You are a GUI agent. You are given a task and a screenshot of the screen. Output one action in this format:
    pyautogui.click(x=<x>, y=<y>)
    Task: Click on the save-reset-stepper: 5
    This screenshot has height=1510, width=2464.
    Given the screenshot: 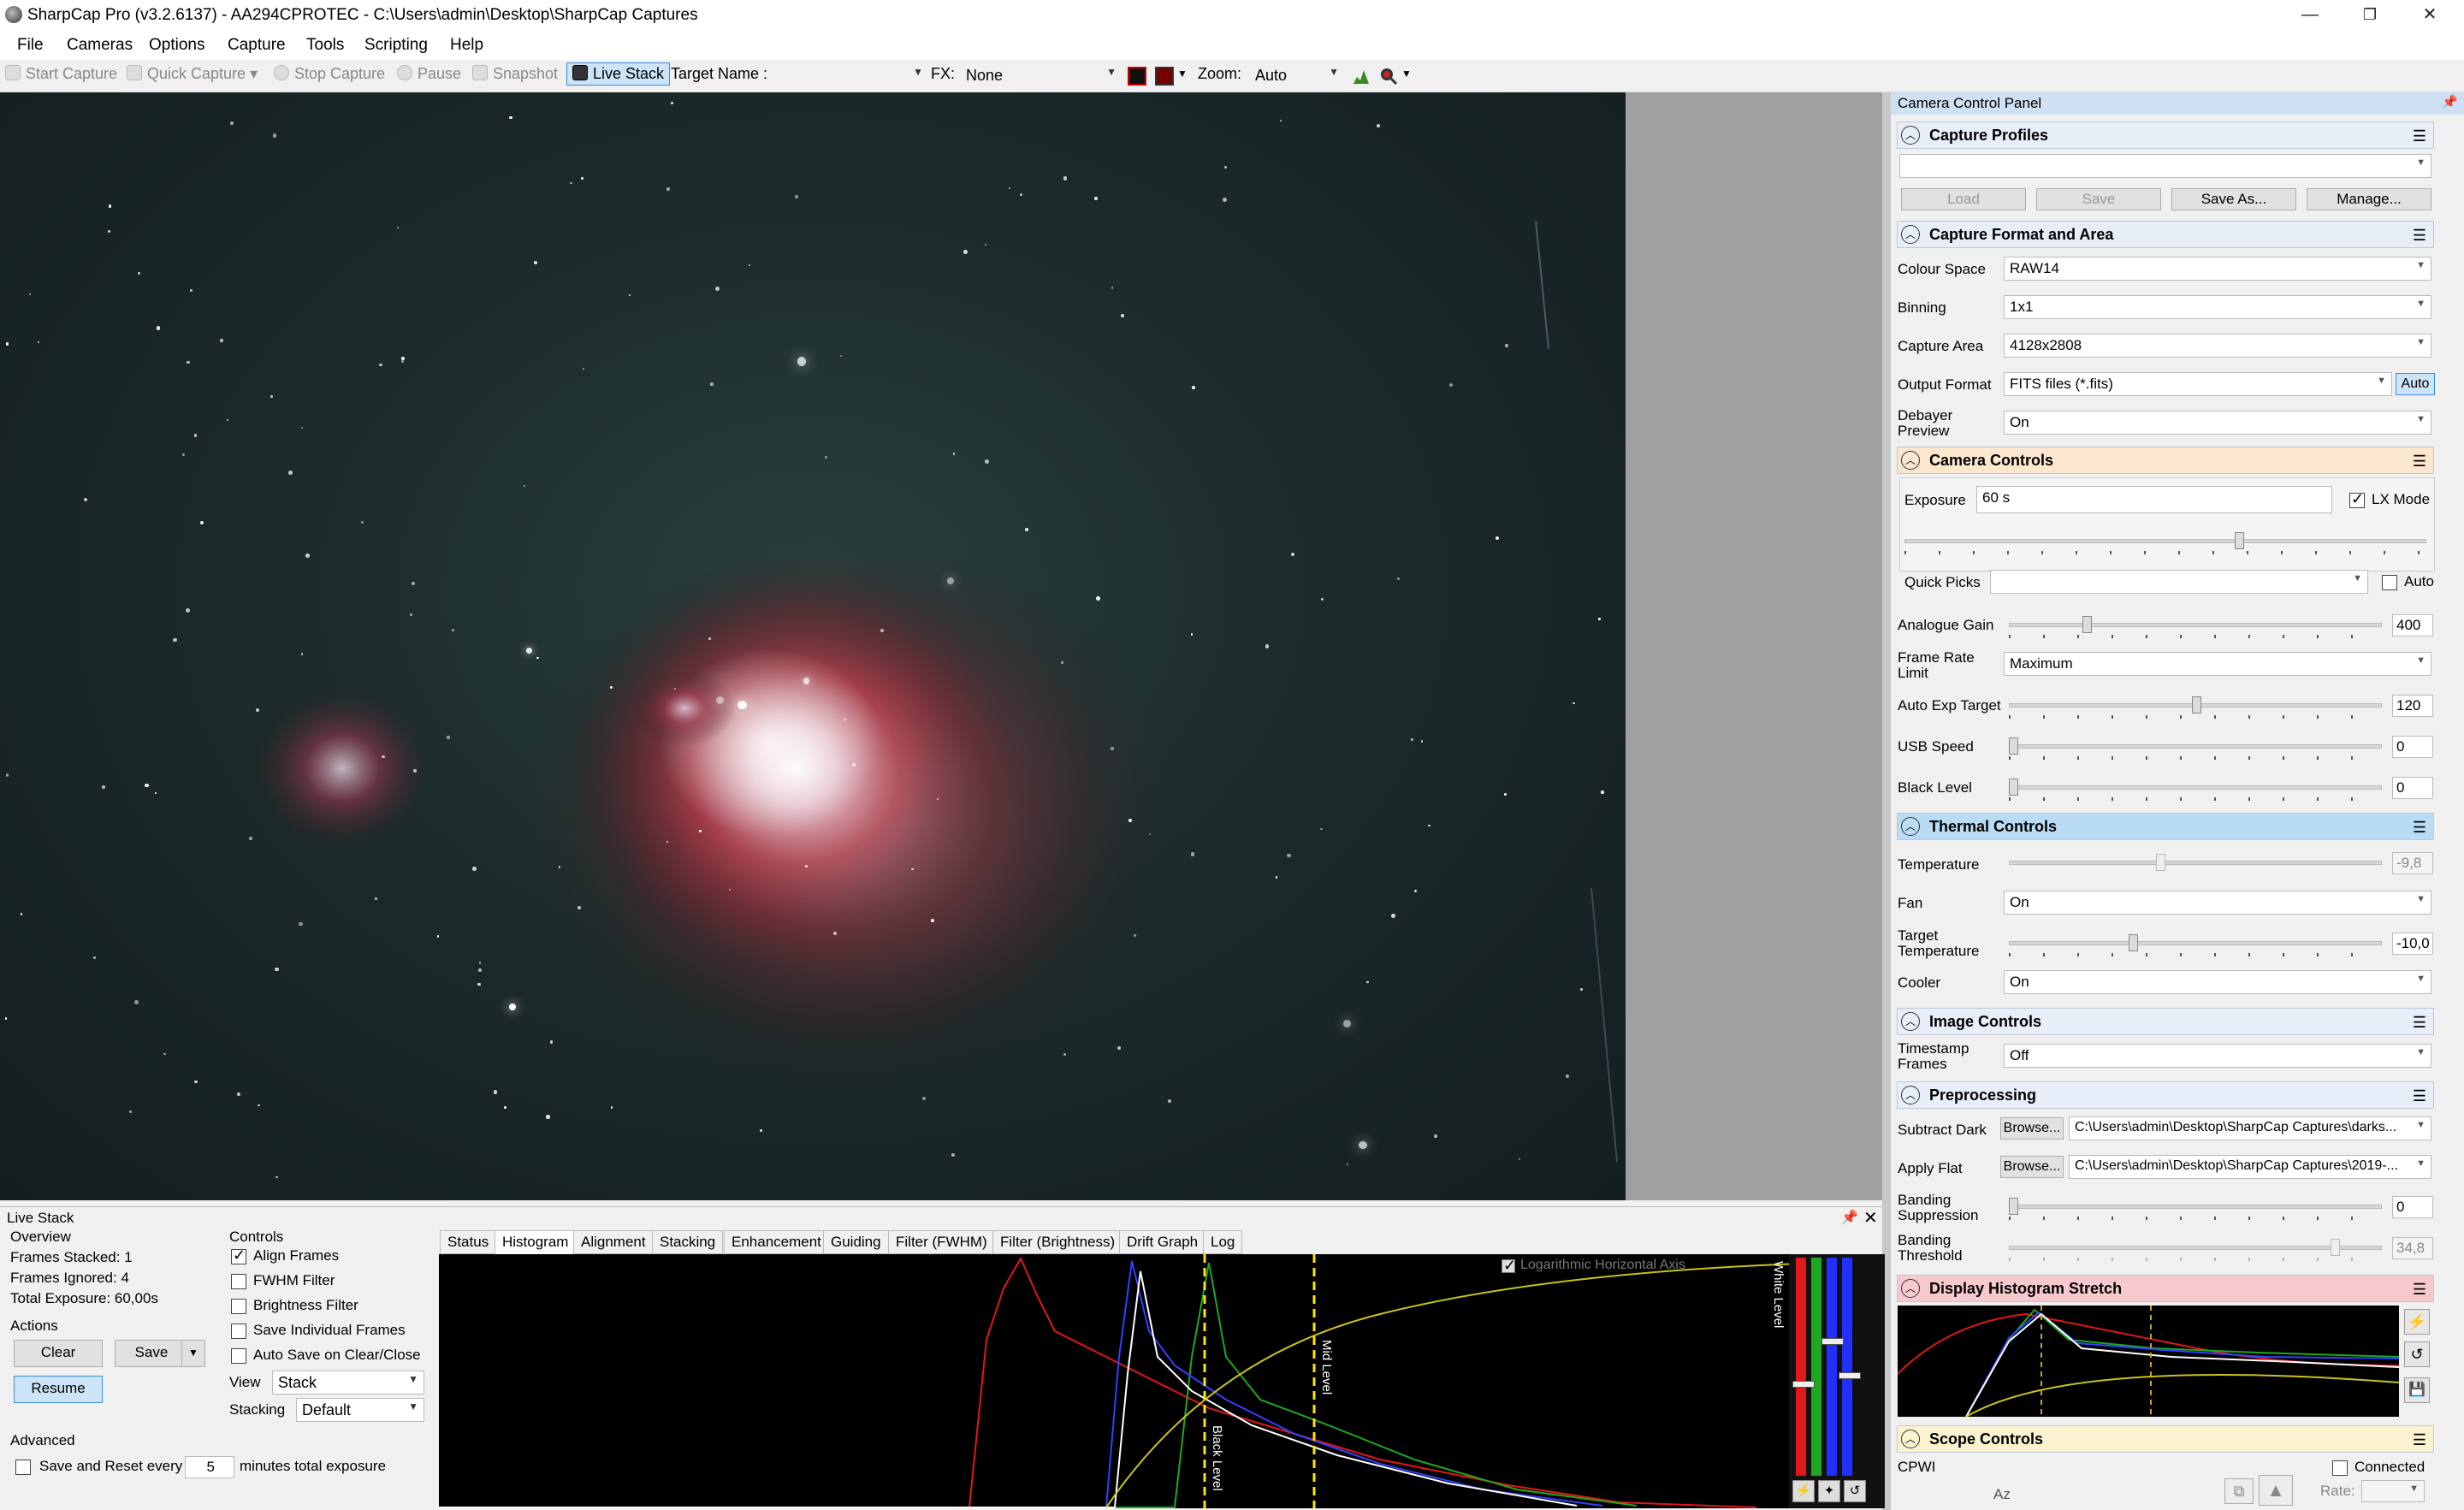 What is the action you would take?
    pyautogui.click(x=209, y=1467)
    